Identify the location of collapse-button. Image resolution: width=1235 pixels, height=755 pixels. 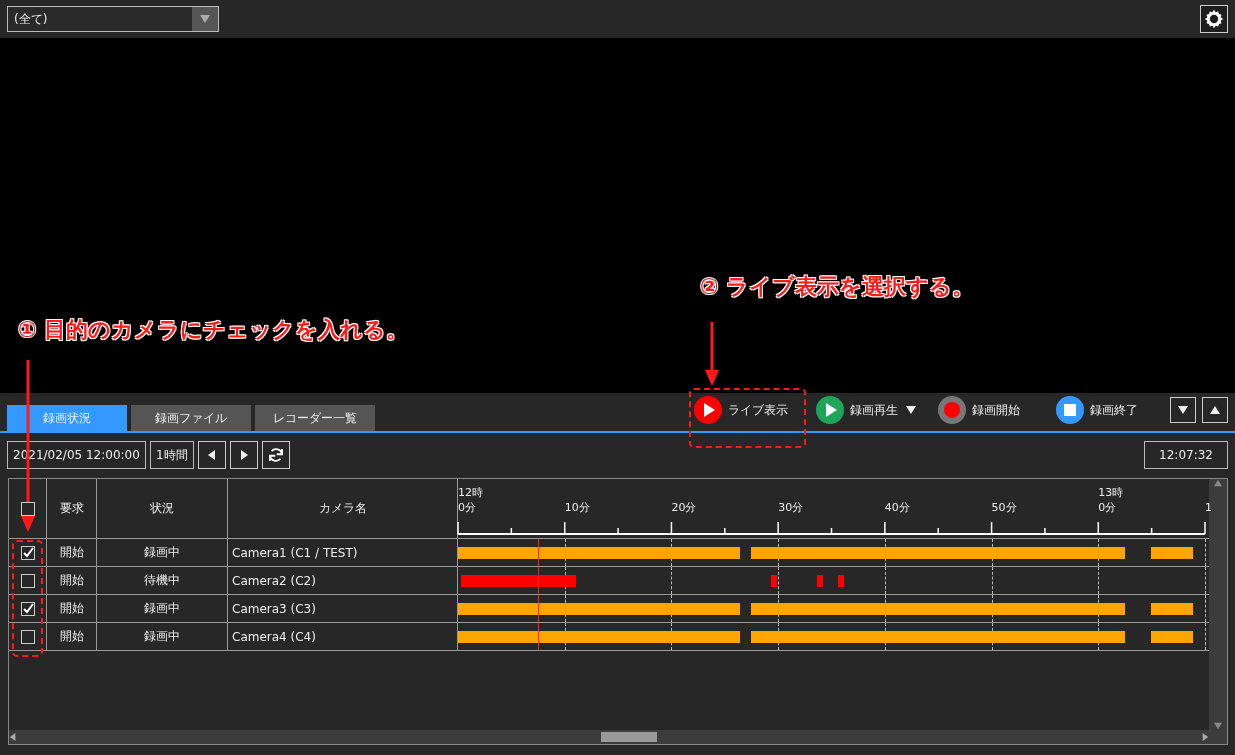
(1183, 410).